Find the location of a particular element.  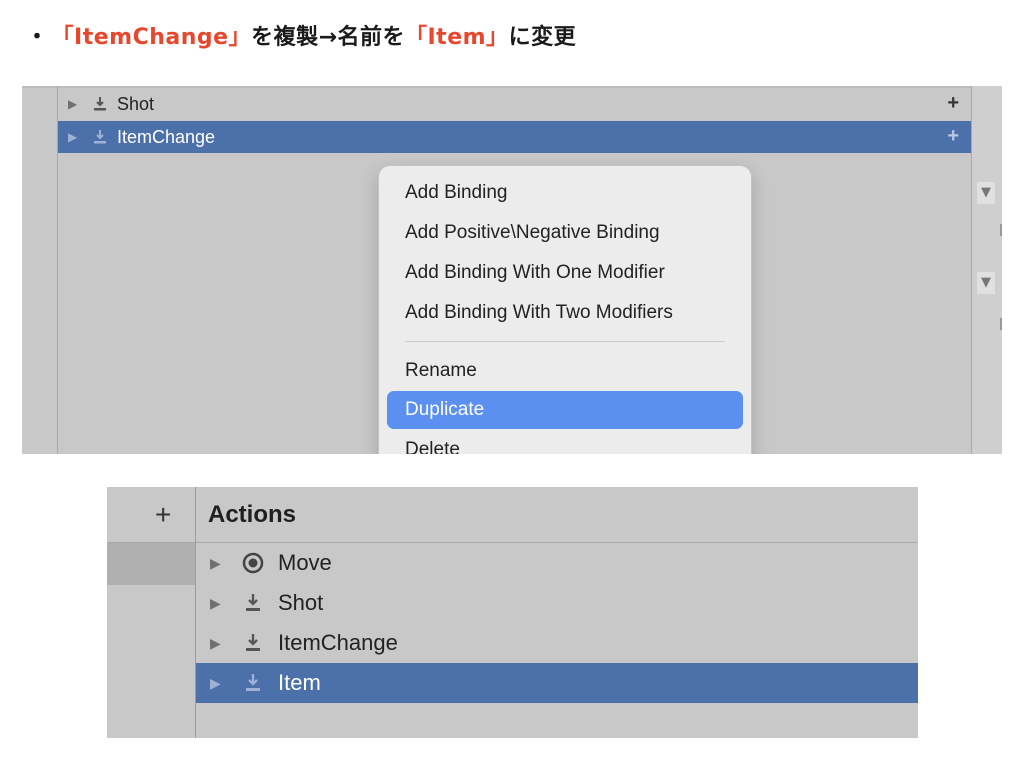

menu-item-duplicate: Duplicate is located at coordinates (565, 410).